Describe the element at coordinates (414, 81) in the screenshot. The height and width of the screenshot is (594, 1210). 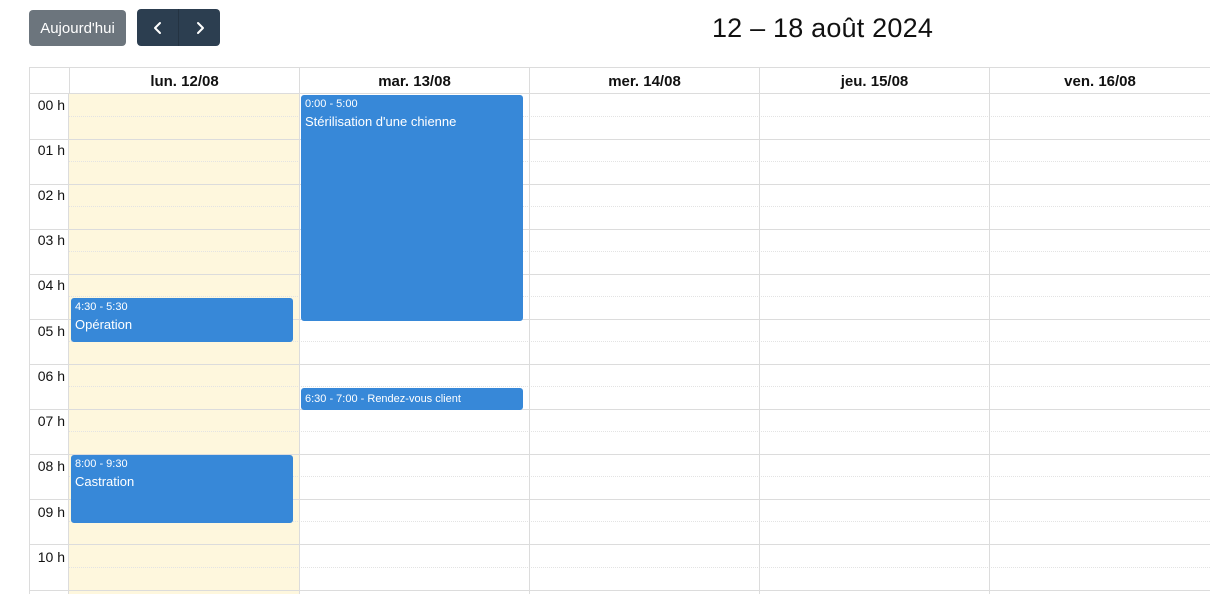
I see `day-header-tue: mar. 13/08` at that location.